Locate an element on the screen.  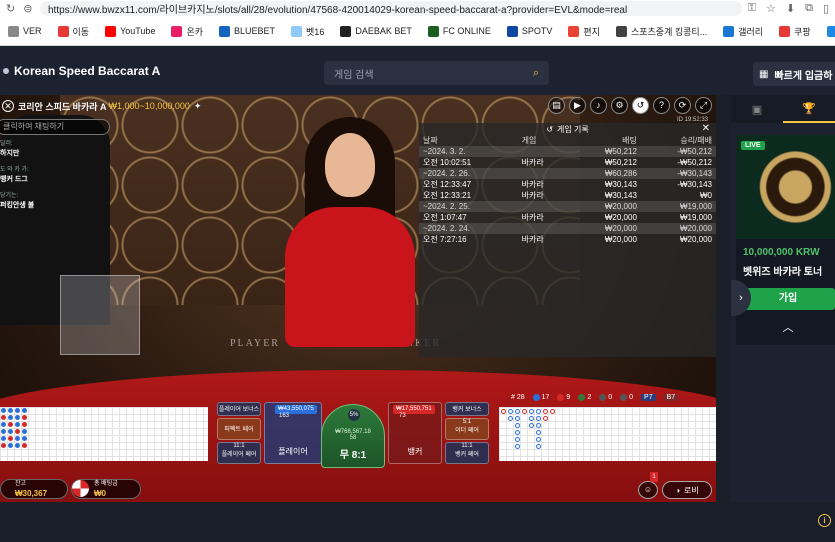
sidepanel-icon: ▯ is located at coordinates (826, 8).